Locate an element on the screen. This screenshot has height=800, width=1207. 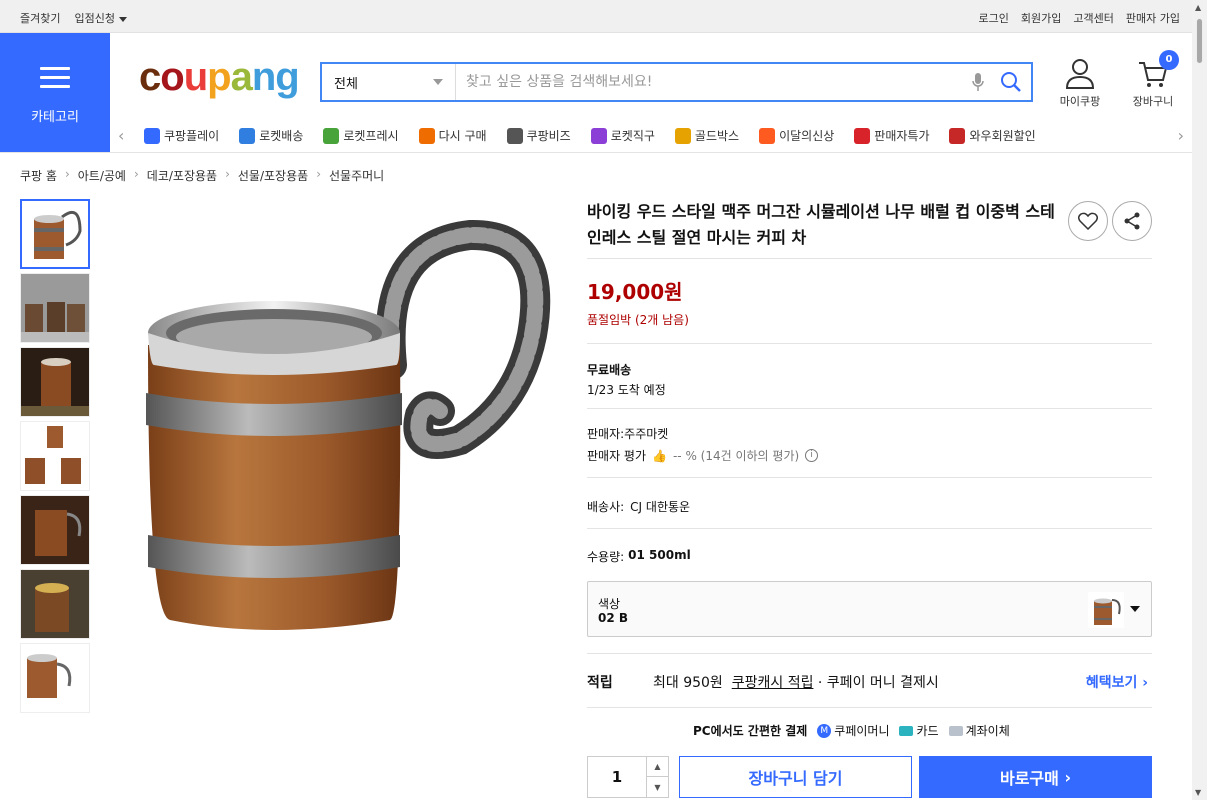
search-bar: 전체 is located at coordinates (676, 82).